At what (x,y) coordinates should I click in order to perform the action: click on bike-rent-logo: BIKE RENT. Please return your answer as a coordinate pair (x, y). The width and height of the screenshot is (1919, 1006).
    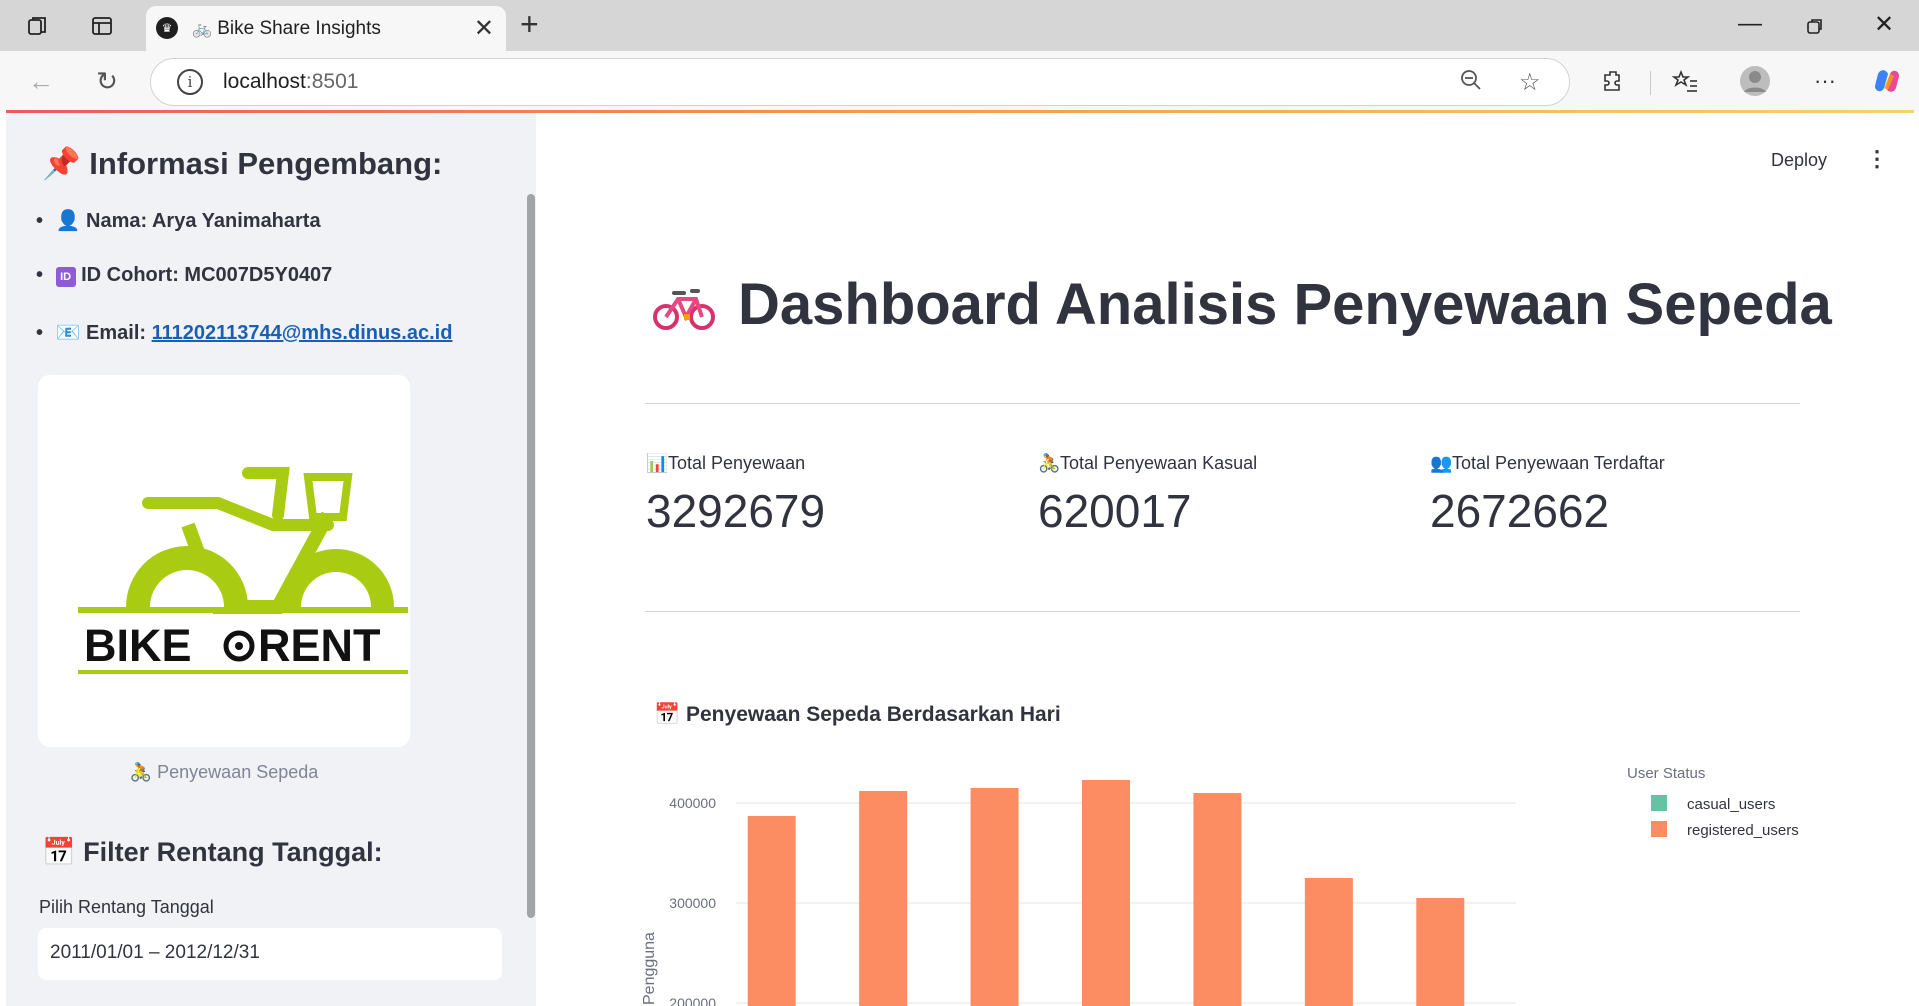
    Looking at the image, I should click on (224, 561).